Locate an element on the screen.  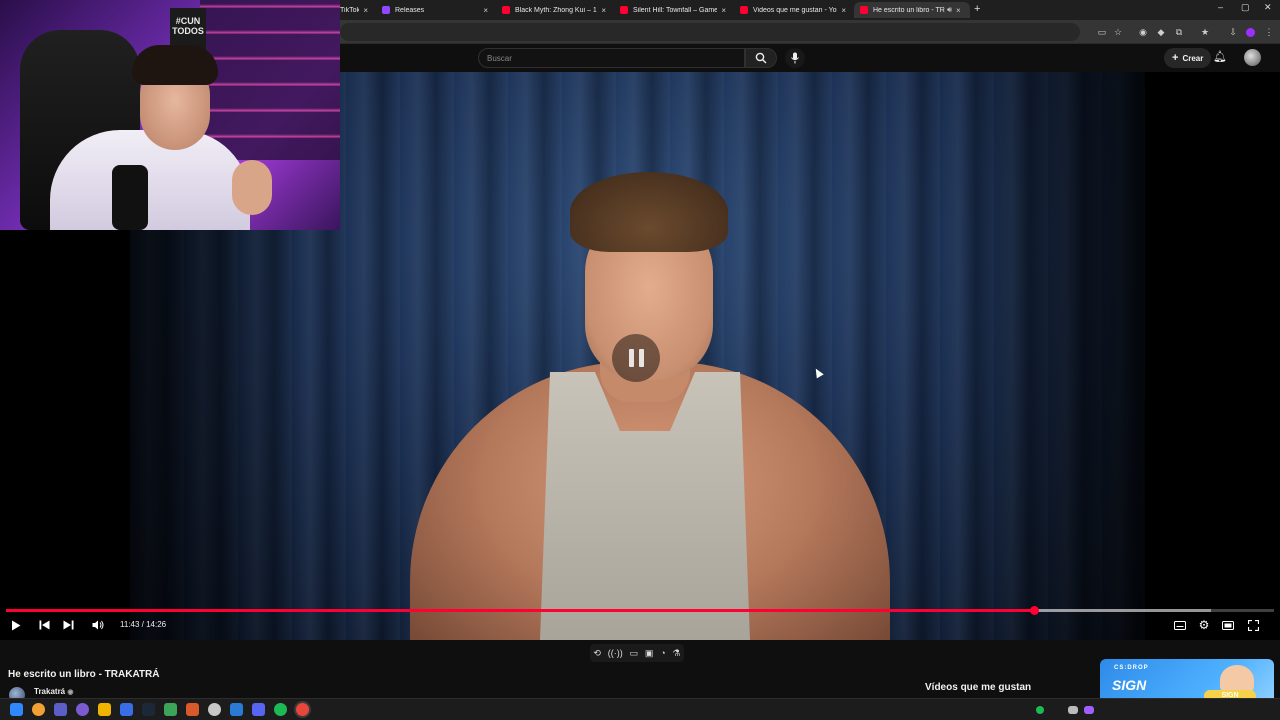
screenshot-icon: ▣ is located at coordinates (649, 653).